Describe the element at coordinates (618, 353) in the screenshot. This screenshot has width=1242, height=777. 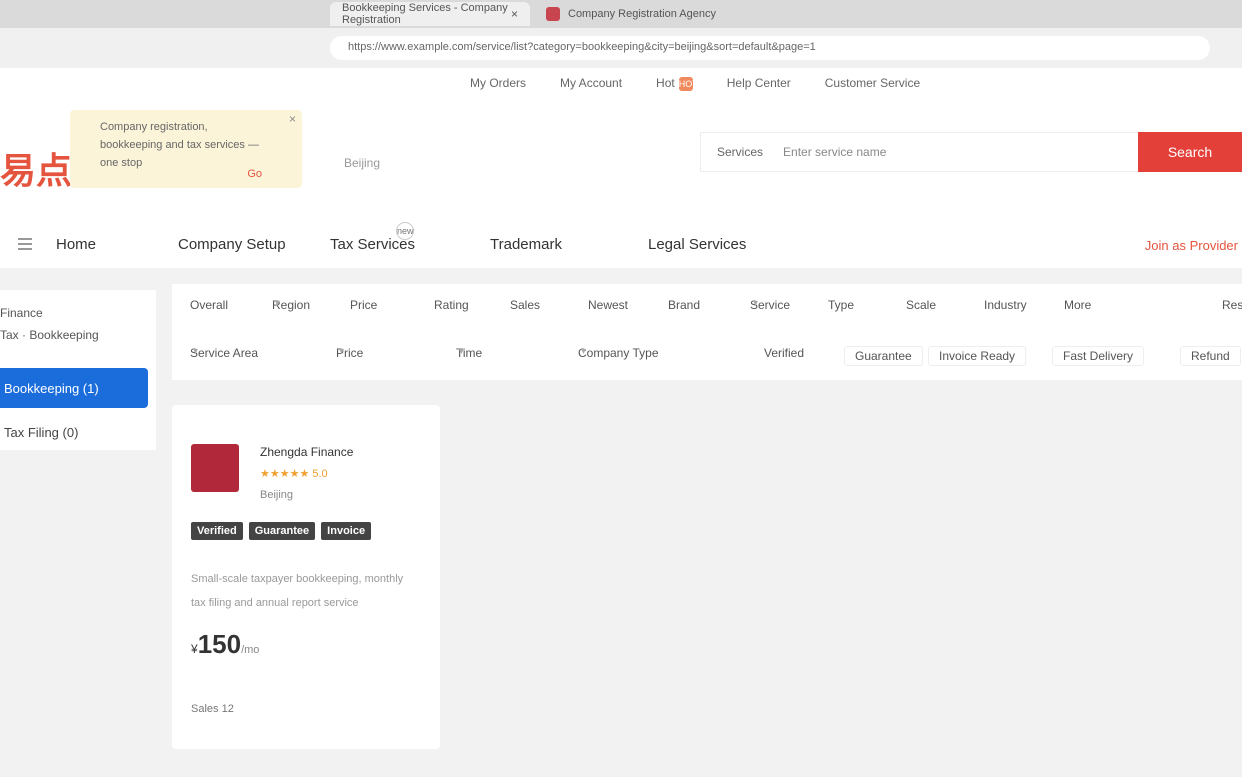
I see `filter-dropdown-label: Company Type` at that location.